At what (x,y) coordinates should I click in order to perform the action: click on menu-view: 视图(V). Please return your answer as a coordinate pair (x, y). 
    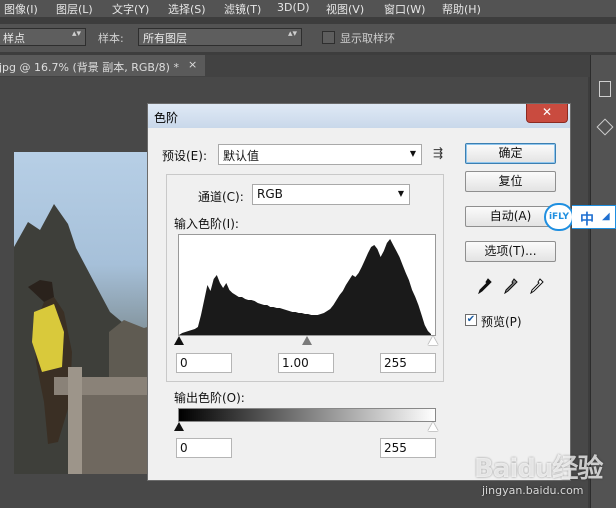
    Looking at the image, I should click on (345, 9).